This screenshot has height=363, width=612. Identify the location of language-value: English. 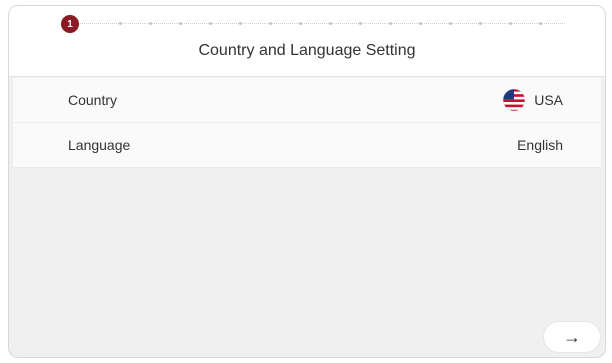
(540, 145).